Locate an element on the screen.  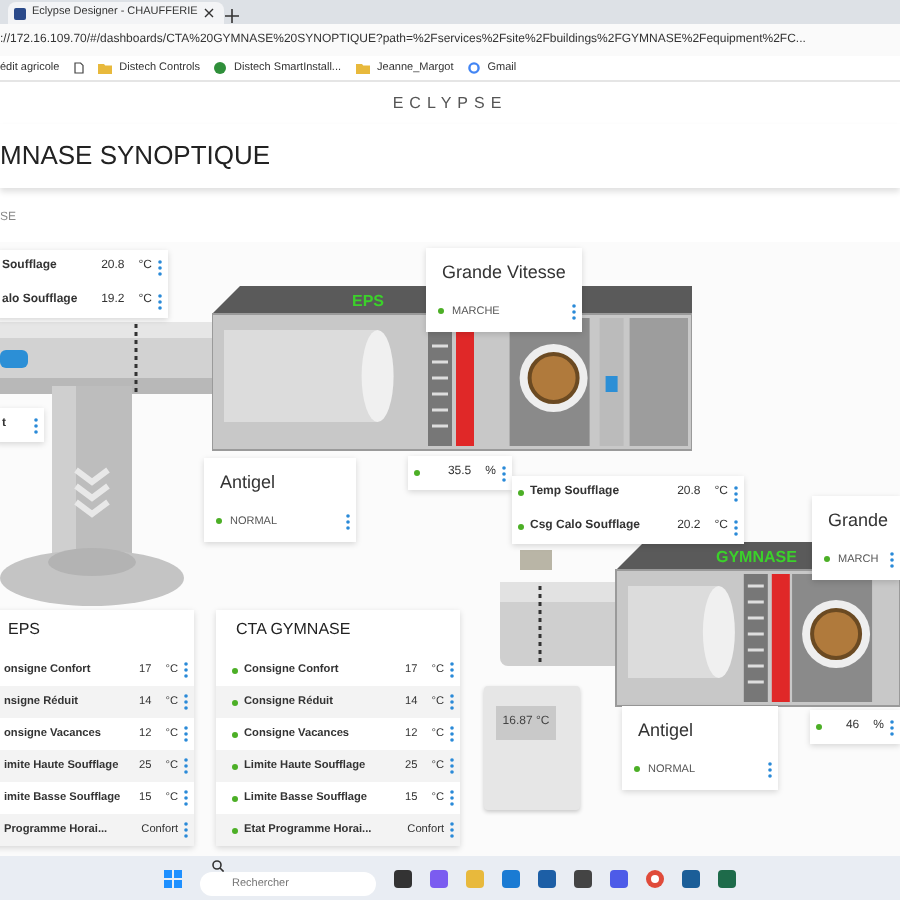
card-title: EPS is located at coordinates (24, 629).